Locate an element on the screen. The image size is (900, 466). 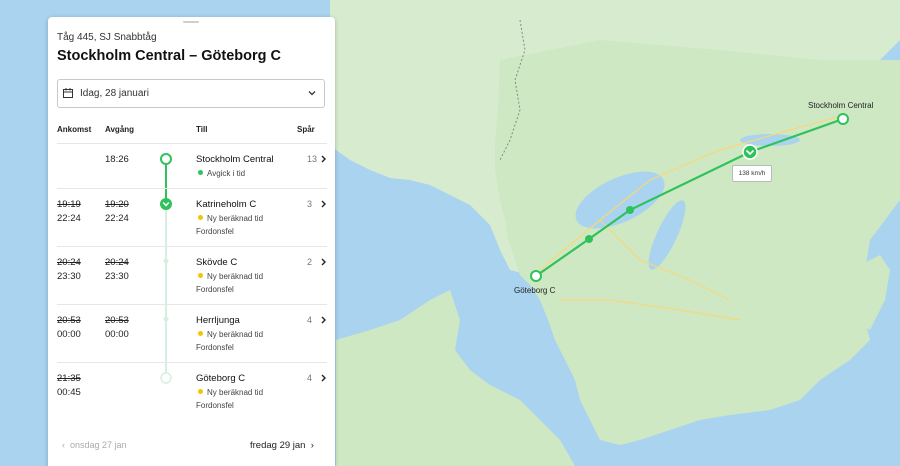
calendar-icon is located at coordinates (68, 93).